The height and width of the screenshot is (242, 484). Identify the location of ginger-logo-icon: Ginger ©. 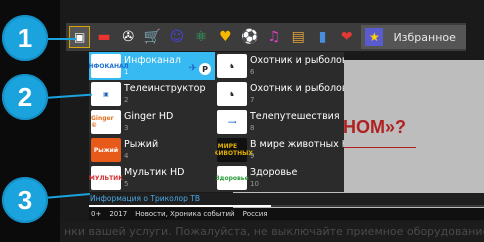
(106, 122).